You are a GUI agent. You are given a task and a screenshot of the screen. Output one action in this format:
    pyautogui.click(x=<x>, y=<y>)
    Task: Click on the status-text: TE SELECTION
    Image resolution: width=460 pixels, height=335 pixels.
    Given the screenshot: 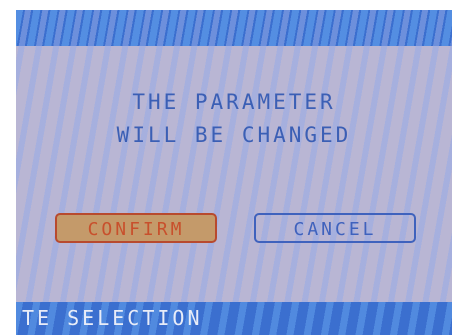 What is the action you would take?
    pyautogui.click(x=112, y=318)
    